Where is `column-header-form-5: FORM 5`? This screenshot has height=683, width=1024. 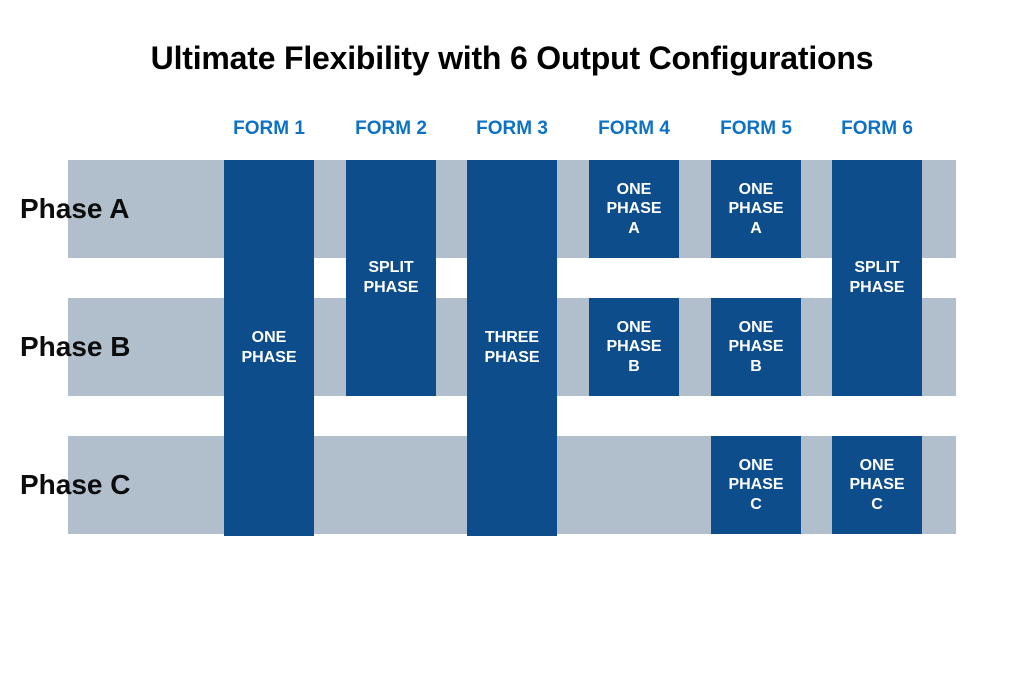
column-header-form-5: FORM 5 is located at coordinates (756, 128).